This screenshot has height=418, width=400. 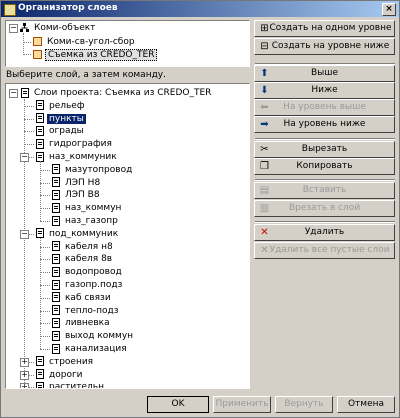 What do you see at coordinates (75, 144) in the screenshot?
I see `layer-item: гидрография` at bounding box center [75, 144].